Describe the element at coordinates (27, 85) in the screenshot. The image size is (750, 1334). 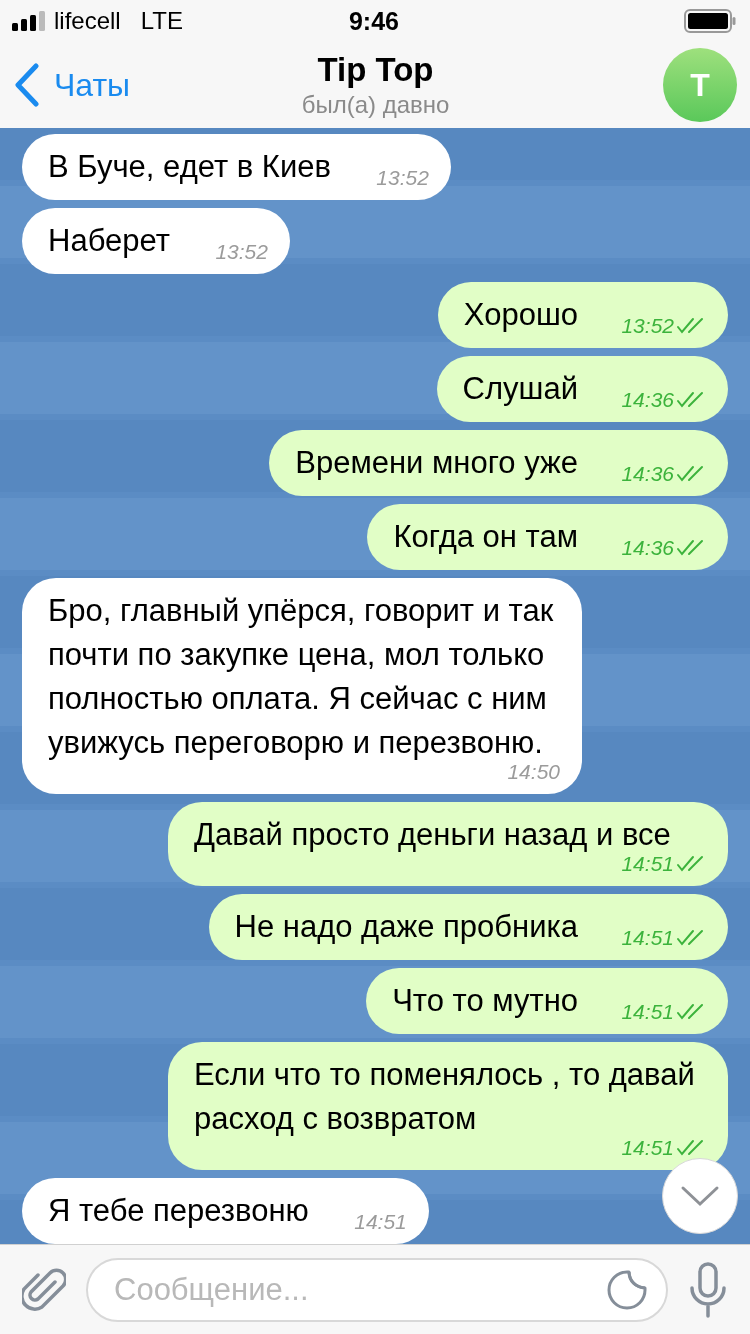
I see `back-chevron-icon` at that location.